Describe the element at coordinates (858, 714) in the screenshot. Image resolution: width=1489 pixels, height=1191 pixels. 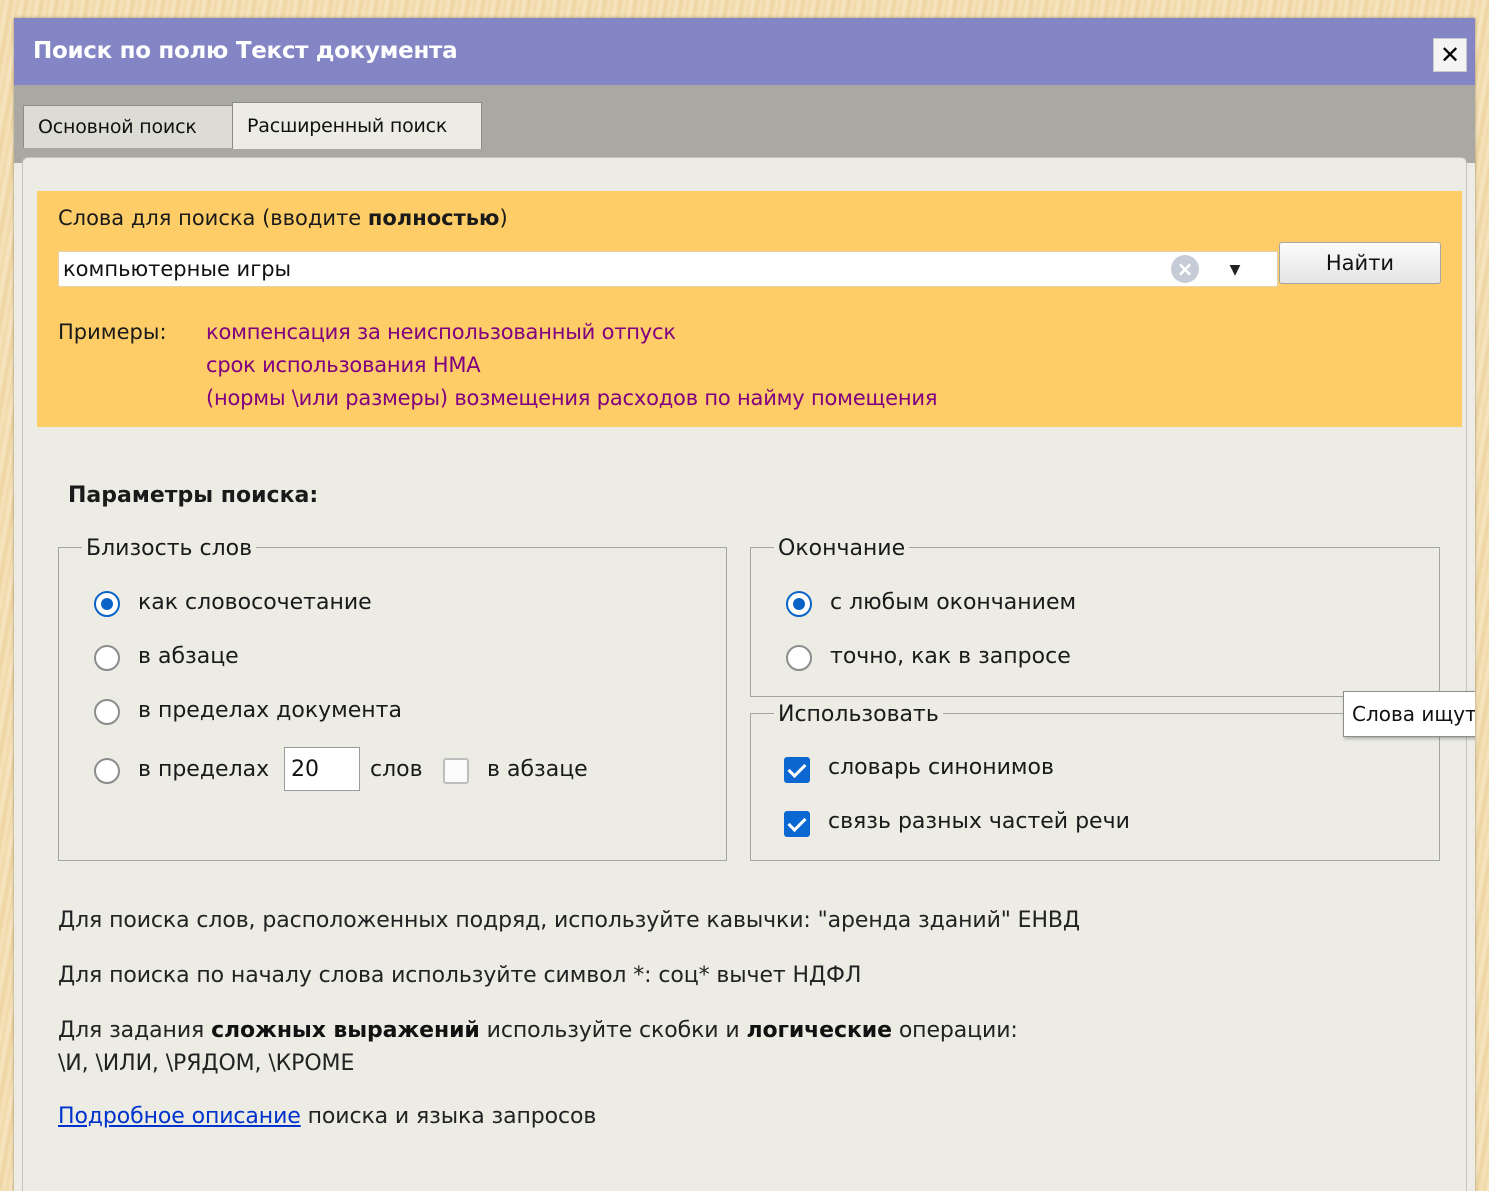
I see `use-legend: Использовать` at that location.